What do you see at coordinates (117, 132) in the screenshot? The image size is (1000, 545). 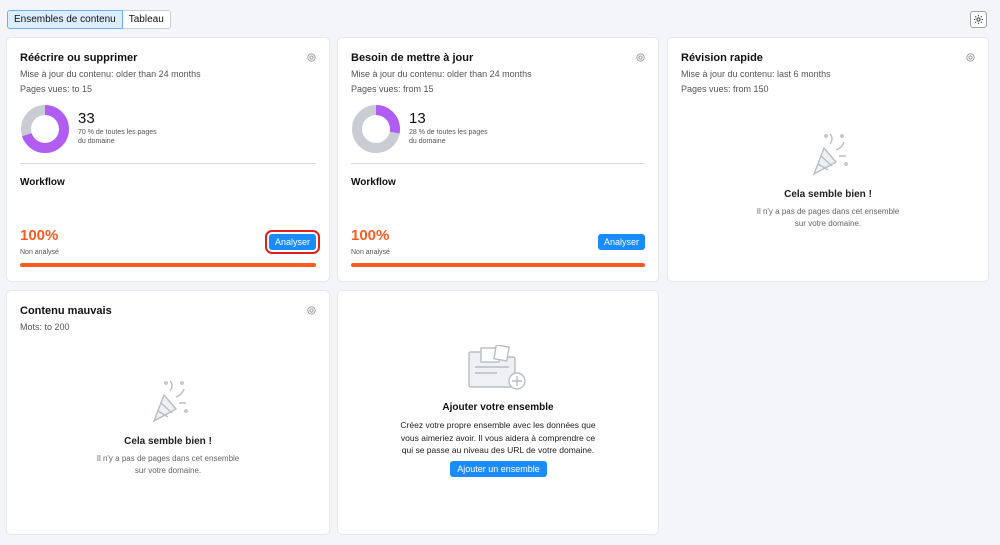 I see `share-text: 70 % de toutes les pages` at bounding box center [117, 132].